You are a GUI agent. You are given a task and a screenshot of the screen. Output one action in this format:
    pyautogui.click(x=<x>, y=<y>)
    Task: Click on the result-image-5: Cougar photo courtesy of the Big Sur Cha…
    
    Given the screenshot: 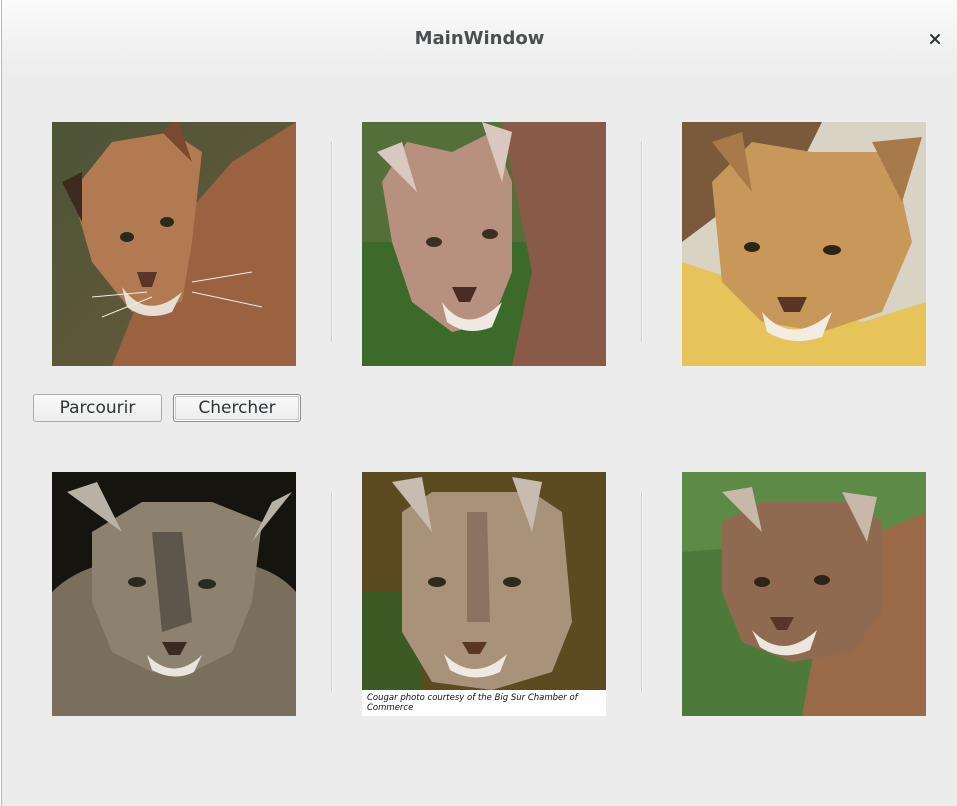 What is the action you would take?
    pyautogui.click(x=484, y=594)
    